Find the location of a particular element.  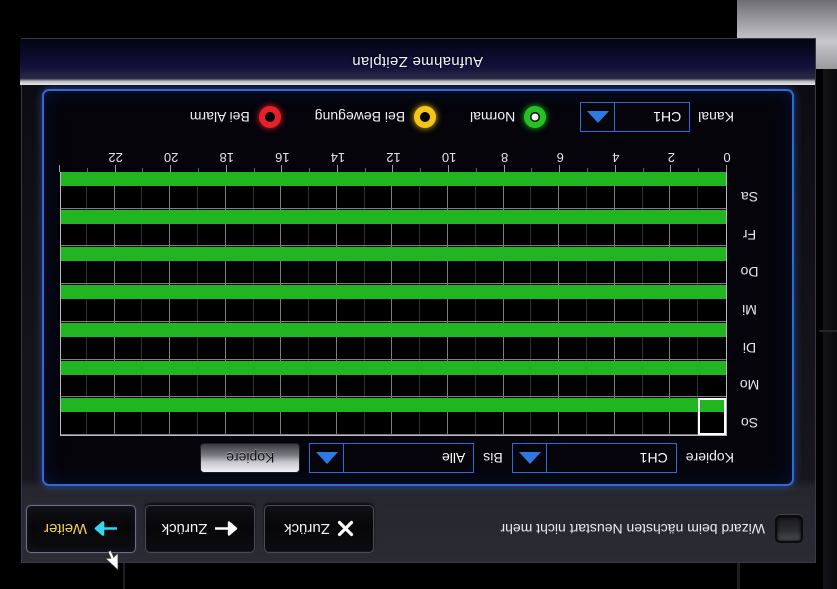

page-title: Aufnahme Zeitplan is located at coordinates (418, 62).